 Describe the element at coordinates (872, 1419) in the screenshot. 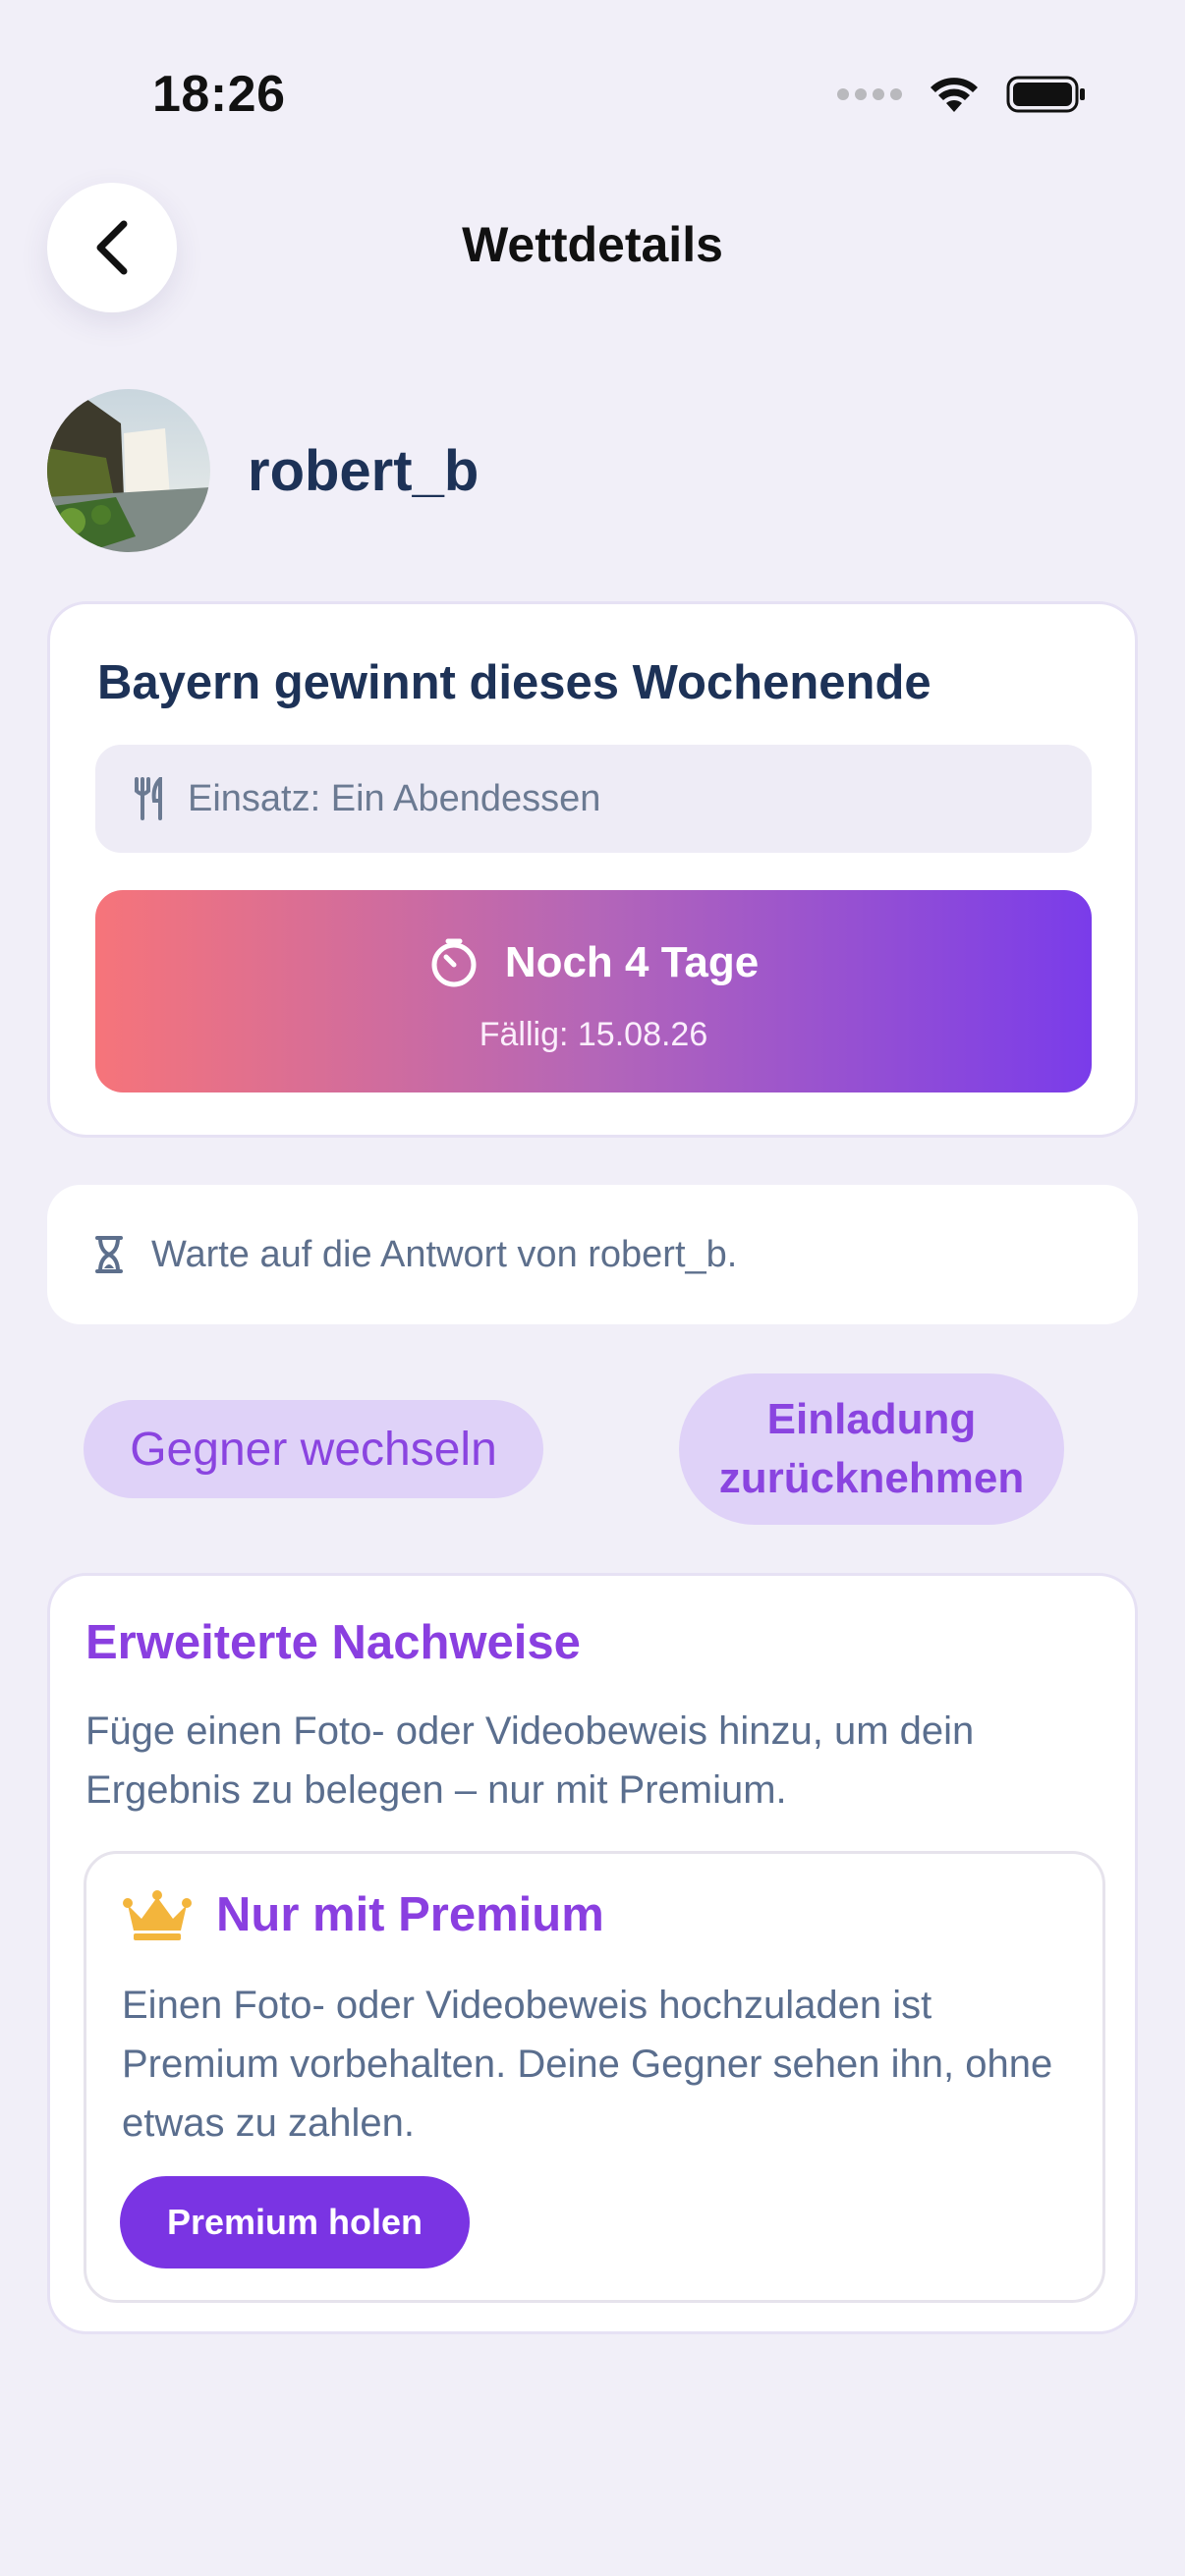

I see `revoke-label-line1: Einladung` at that location.